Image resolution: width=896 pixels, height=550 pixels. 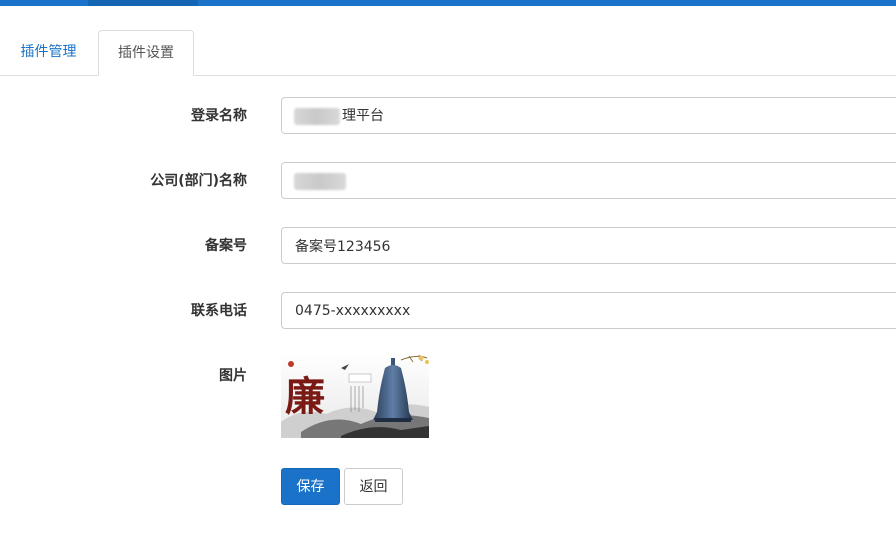 What do you see at coordinates (588, 245) in the screenshot?
I see `record-no-input` at bounding box center [588, 245].